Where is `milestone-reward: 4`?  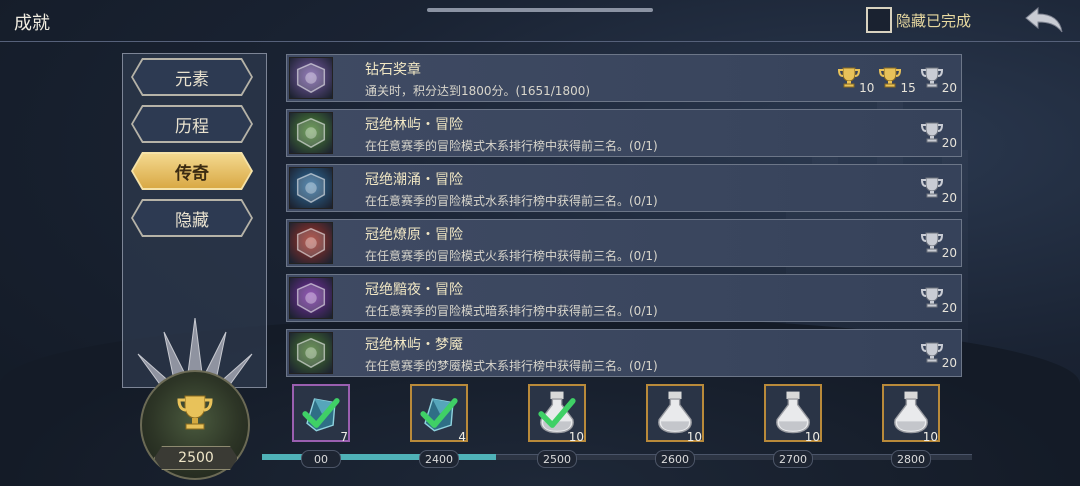
milestone-reward: 4 is located at coordinates (439, 414).